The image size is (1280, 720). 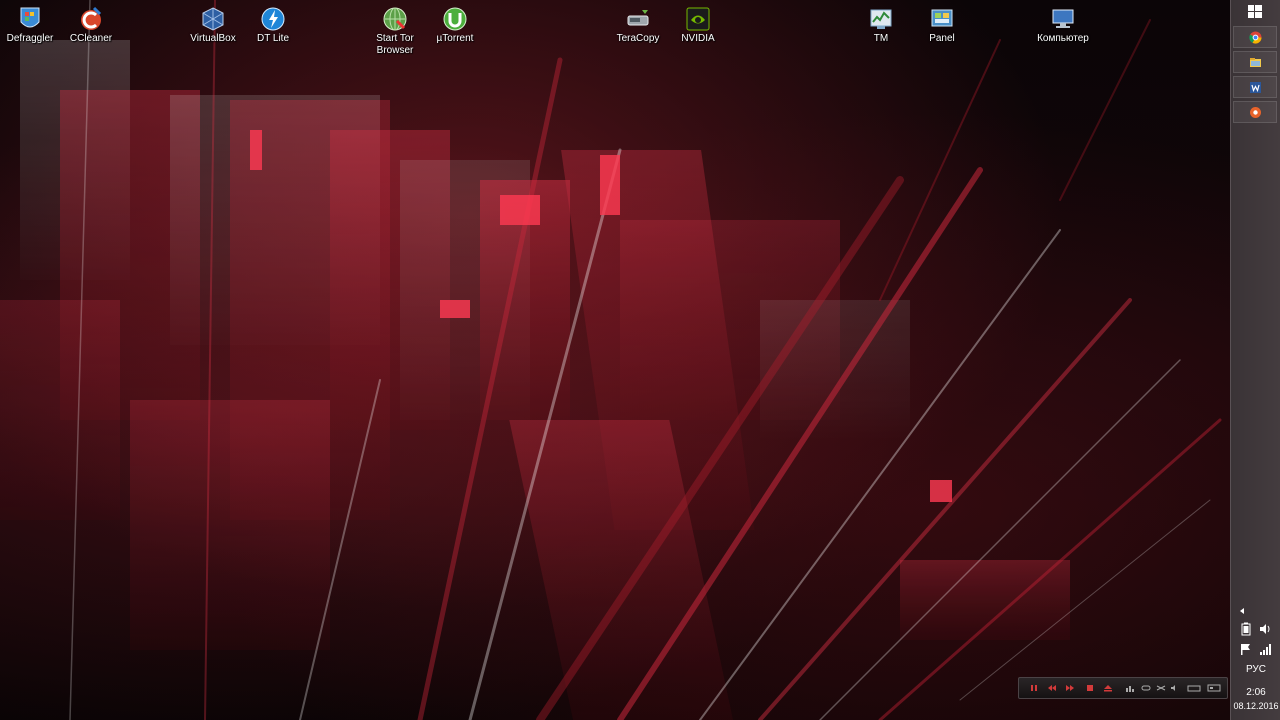 What do you see at coordinates (1255, 360) in the screenshot?
I see `taskbar: РУС 2:06 08.12.2016` at bounding box center [1255, 360].